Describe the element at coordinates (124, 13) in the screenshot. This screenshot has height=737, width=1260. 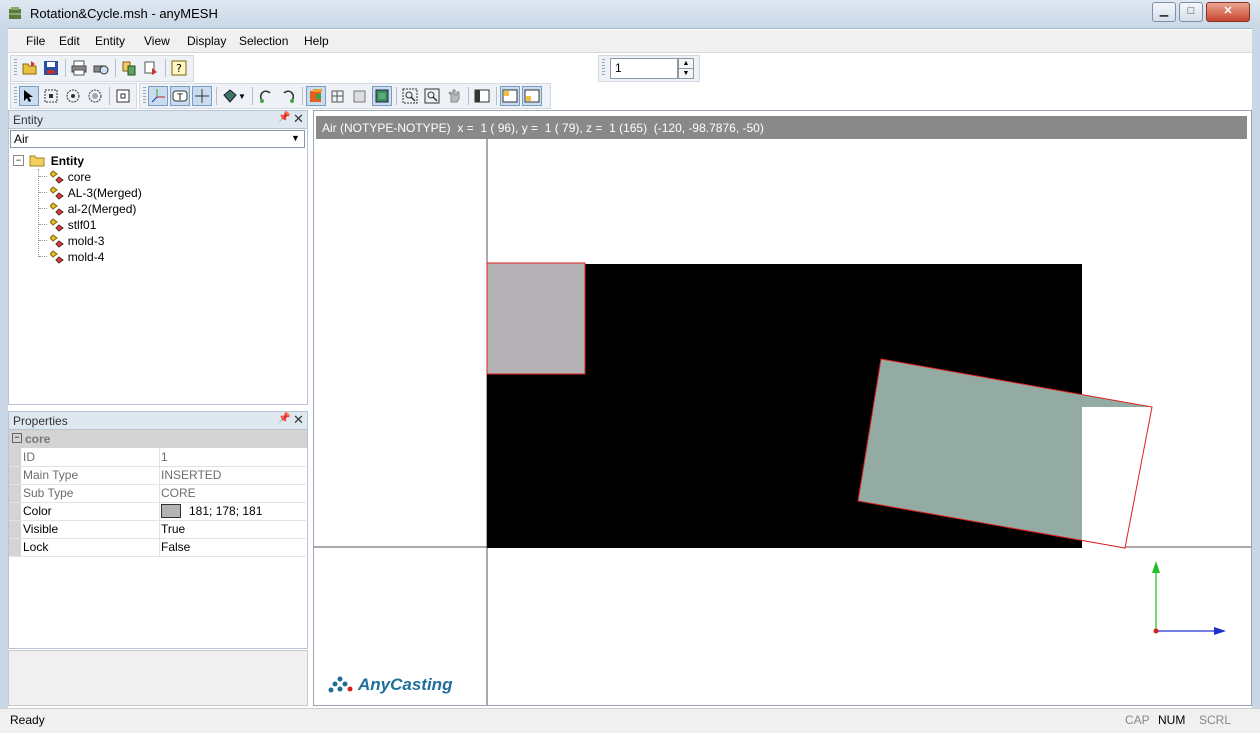
I see `window-title: Rotation&Cycle.msh - anyMESH` at that location.